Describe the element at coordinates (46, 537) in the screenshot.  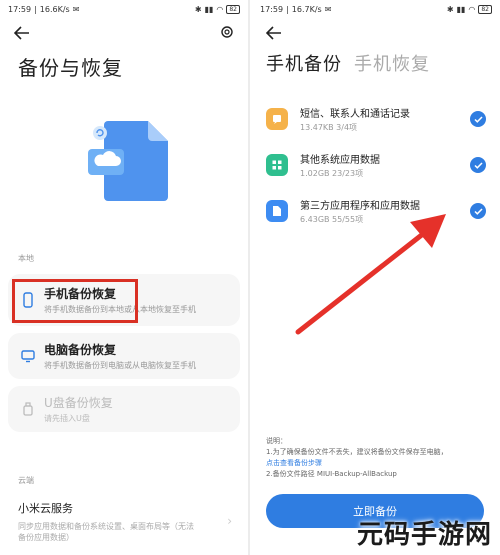
I see `mi-cloud-desc-2: 备份应用数据）` at that location.